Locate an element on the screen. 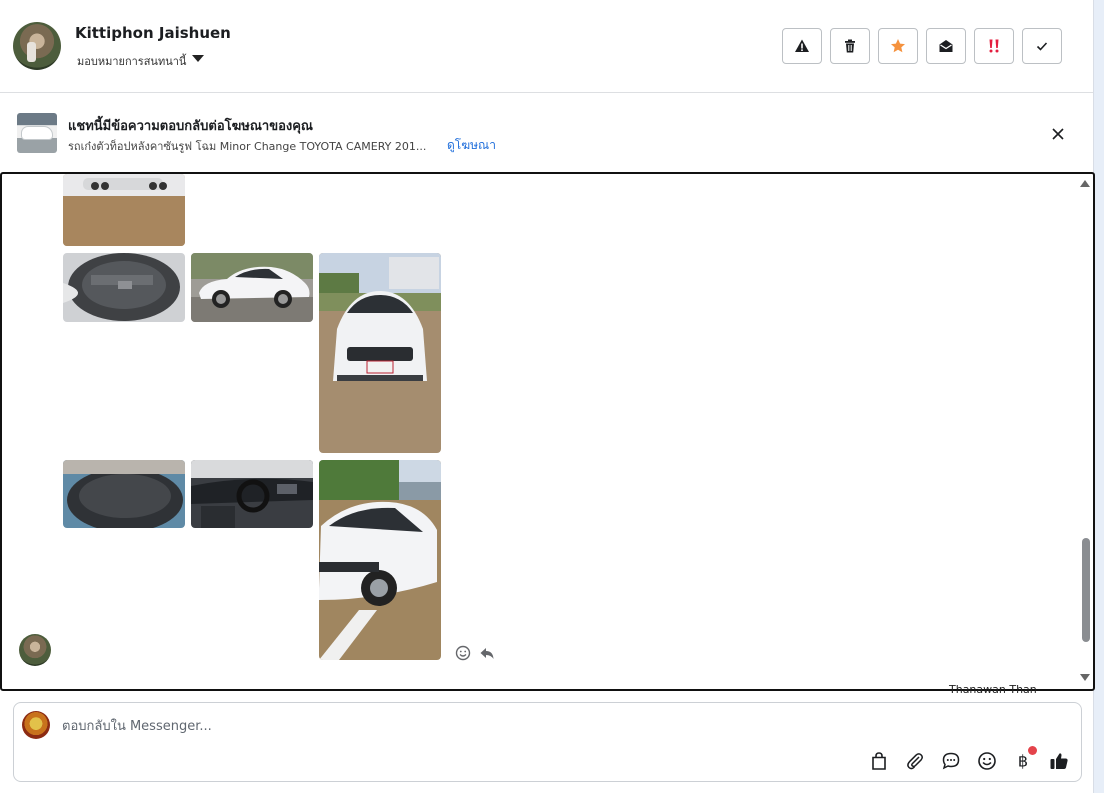 This screenshot has height=793, width=1104. trash-icon is located at coordinates (850, 46).